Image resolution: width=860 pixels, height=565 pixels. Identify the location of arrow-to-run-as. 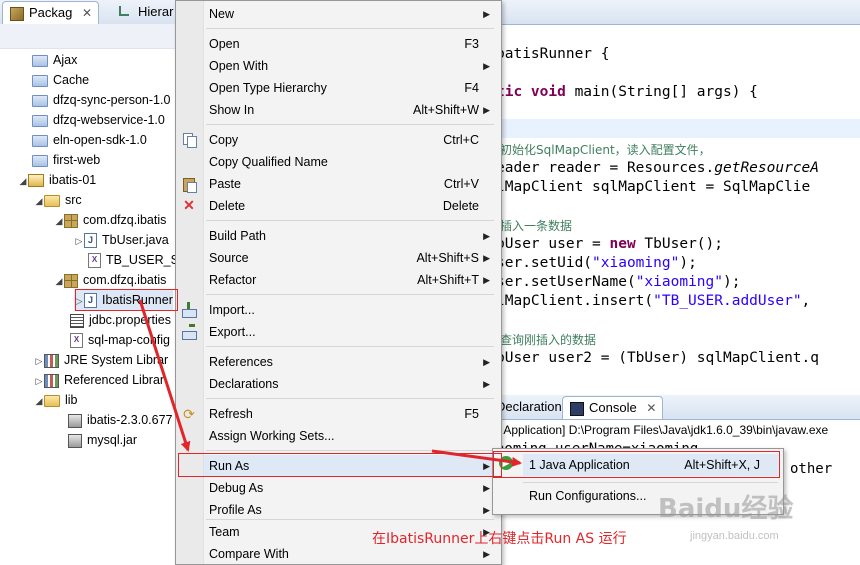
(164, 375).